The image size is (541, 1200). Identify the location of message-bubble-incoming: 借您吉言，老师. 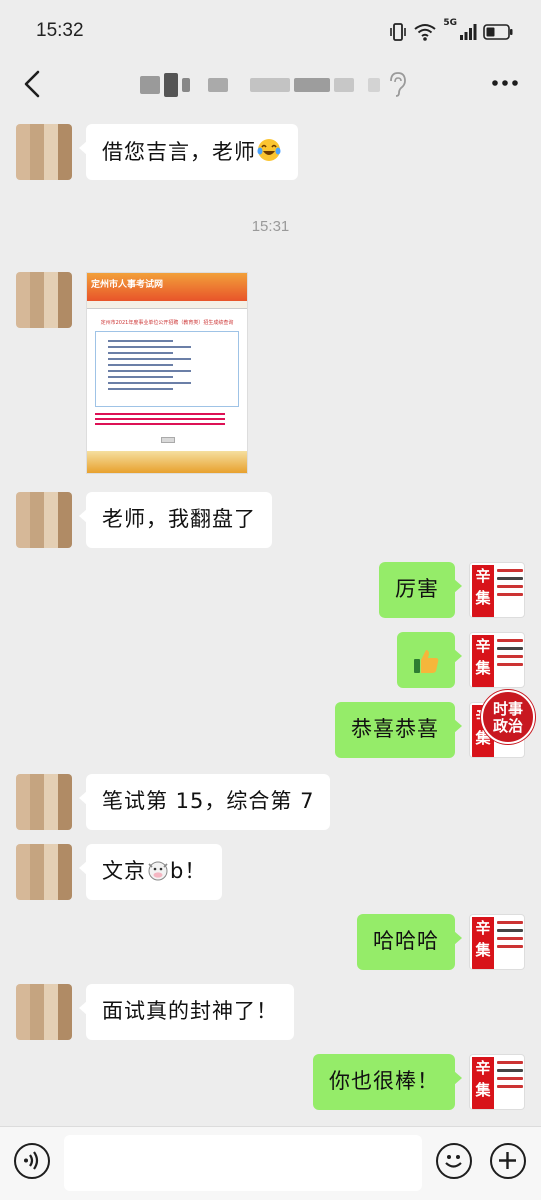
(188, 152).